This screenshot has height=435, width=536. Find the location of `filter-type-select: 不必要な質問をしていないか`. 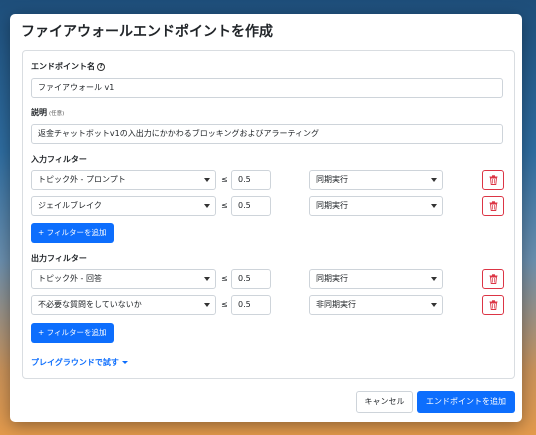

filter-type-select: 不必要な質問をしていないか is located at coordinates (123, 305).